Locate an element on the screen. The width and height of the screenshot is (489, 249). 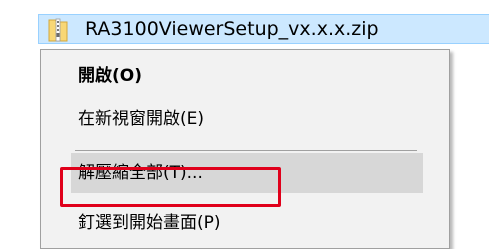
menu-item-open-new-window: 在新視窗開啟(E) is located at coordinates (141, 119).